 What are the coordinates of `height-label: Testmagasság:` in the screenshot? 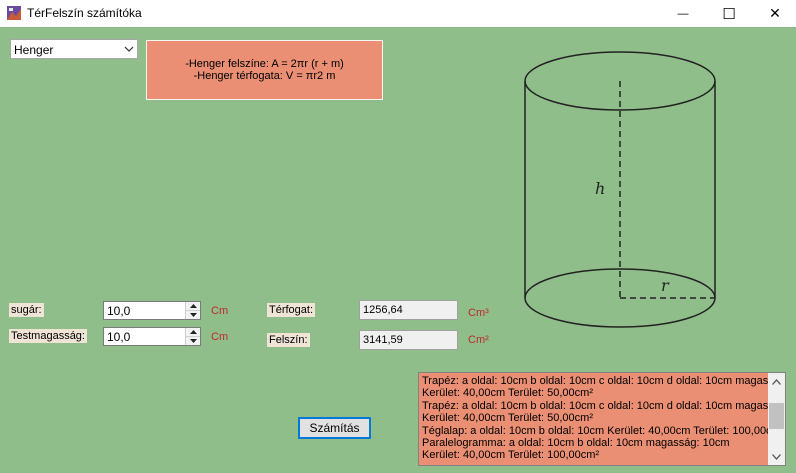 It's located at (48, 336).